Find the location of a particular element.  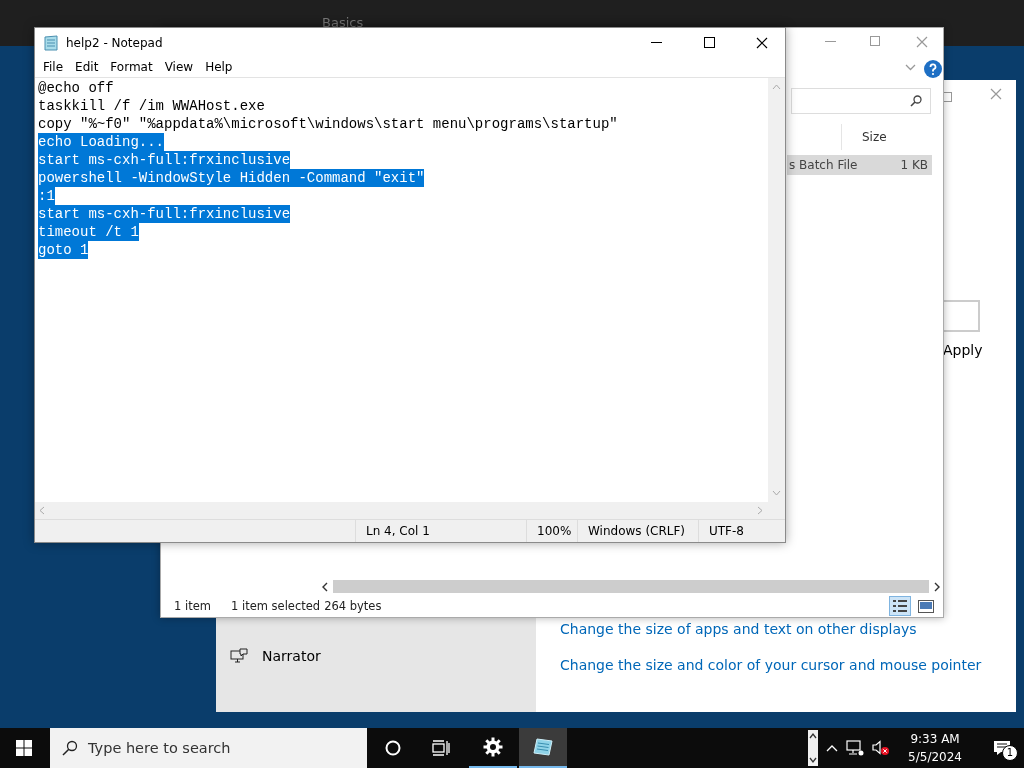

window-title: help2 - Notepad is located at coordinates (115, 42).